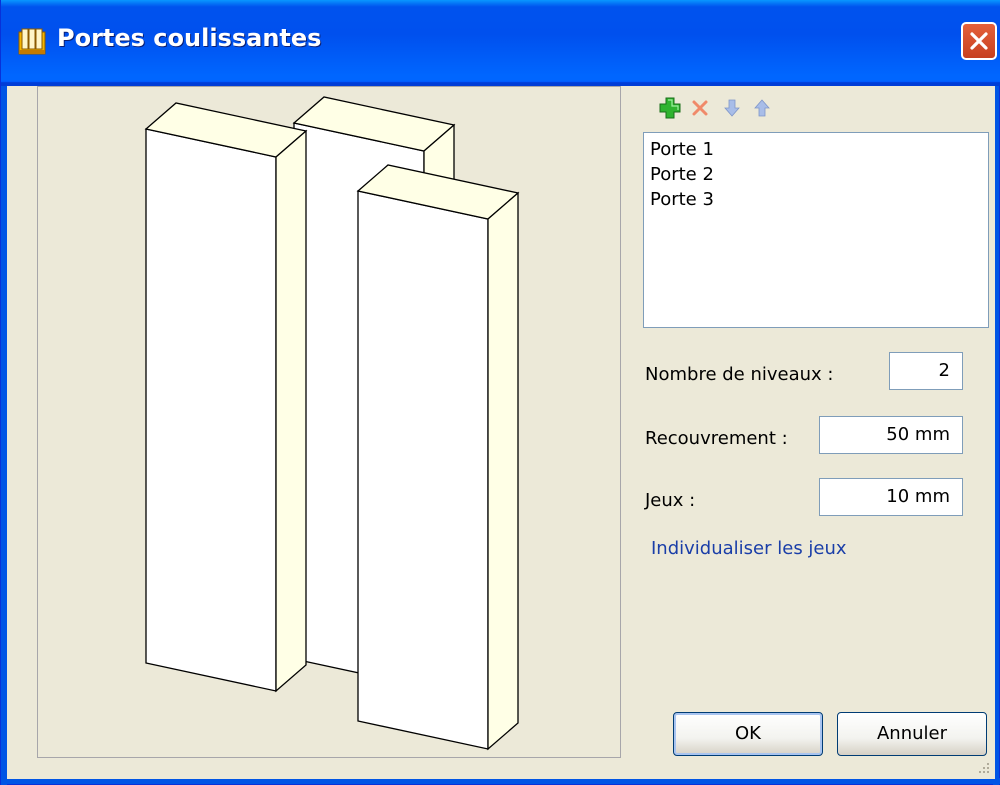 The width and height of the screenshot is (1000, 785). Describe the element at coordinates (739, 374) in the screenshot. I see `levels-label: Nombre de niveaux :` at that location.